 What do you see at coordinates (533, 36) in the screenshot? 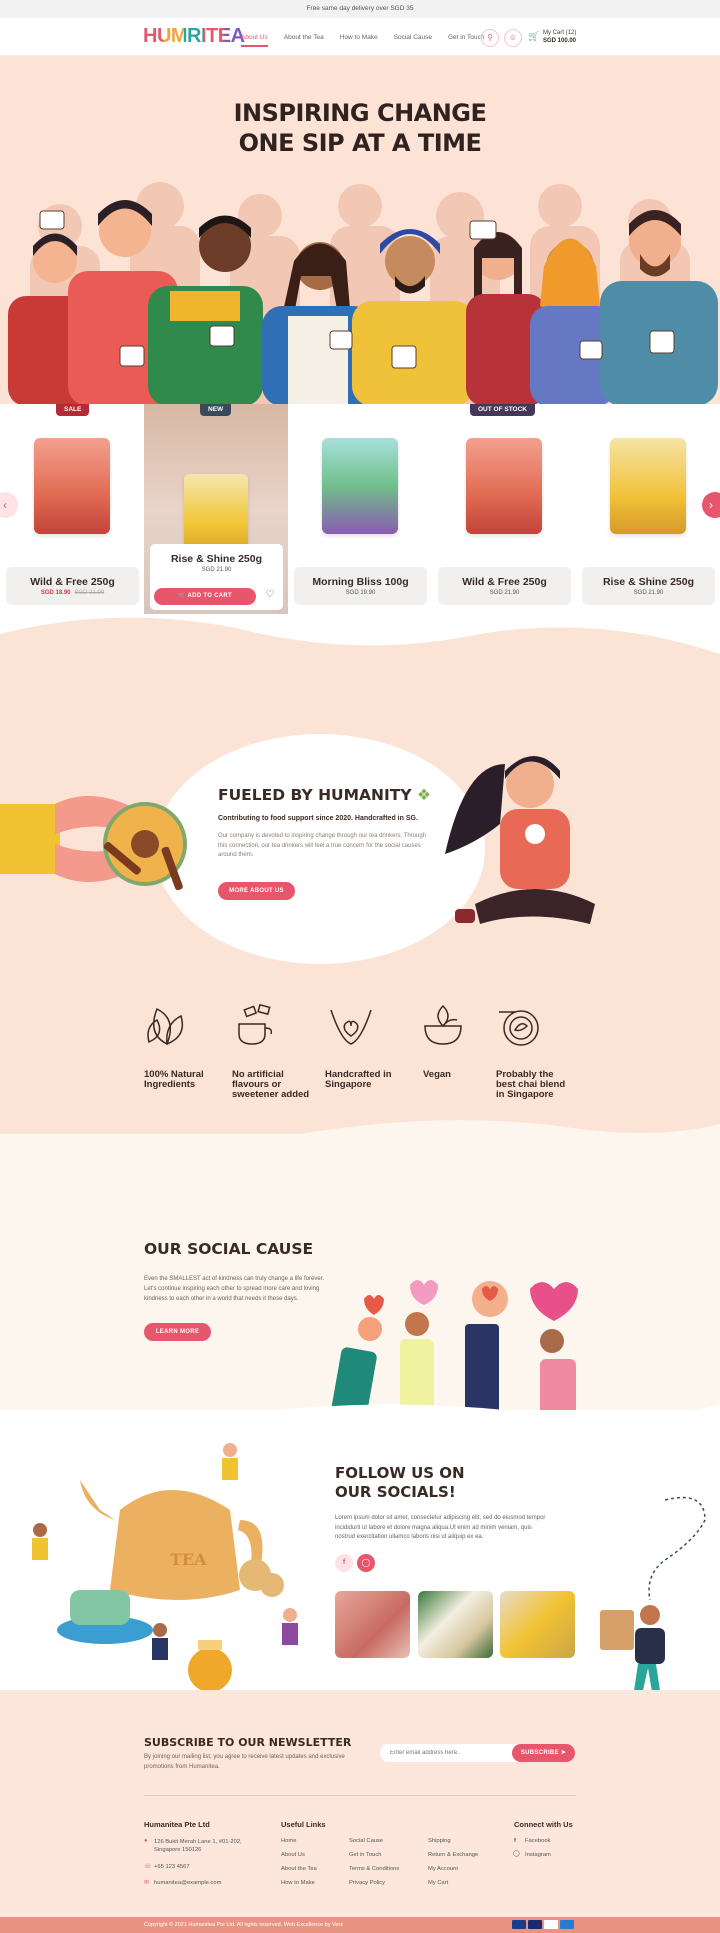
I see `cart-icon: 🛒` at bounding box center [533, 36].